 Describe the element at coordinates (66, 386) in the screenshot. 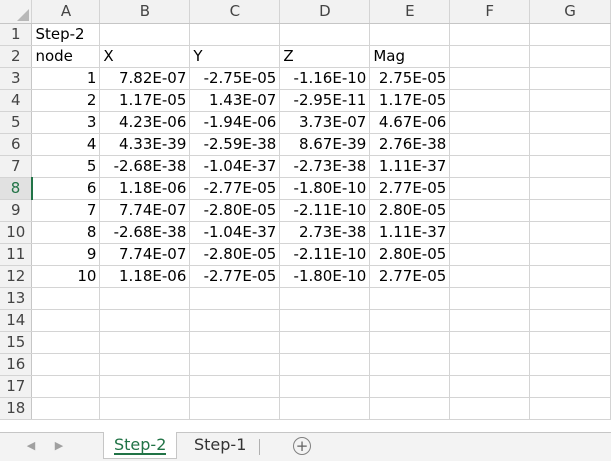

I see `cell-a17` at that location.